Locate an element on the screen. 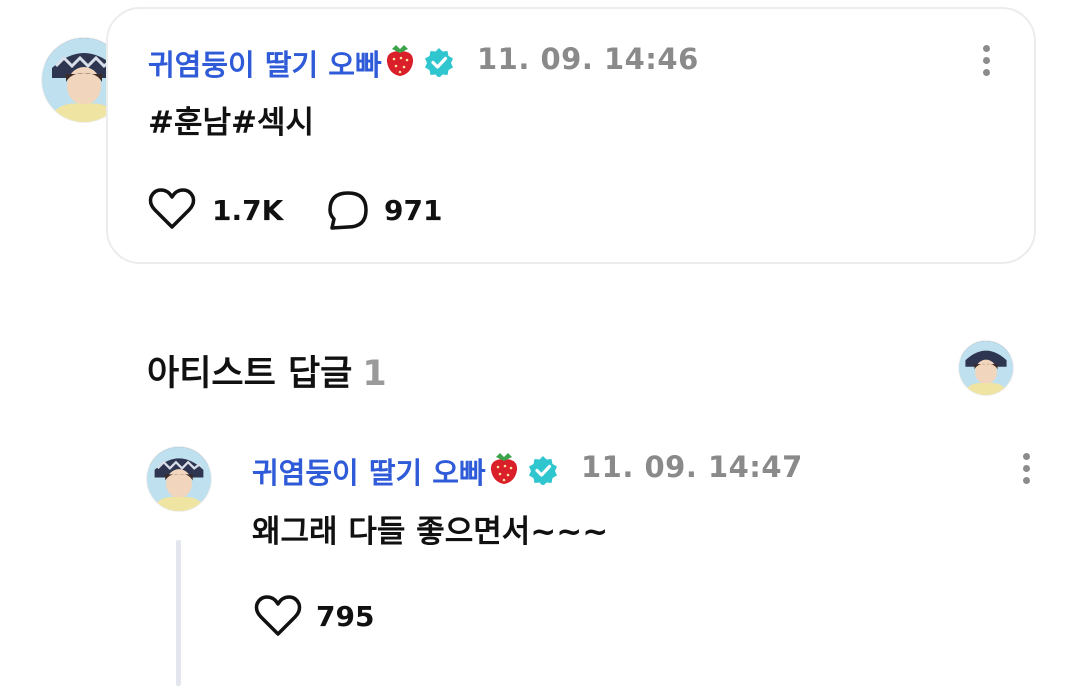 This screenshot has width=1080, height=686. artist-replies-avatar is located at coordinates (986, 368).